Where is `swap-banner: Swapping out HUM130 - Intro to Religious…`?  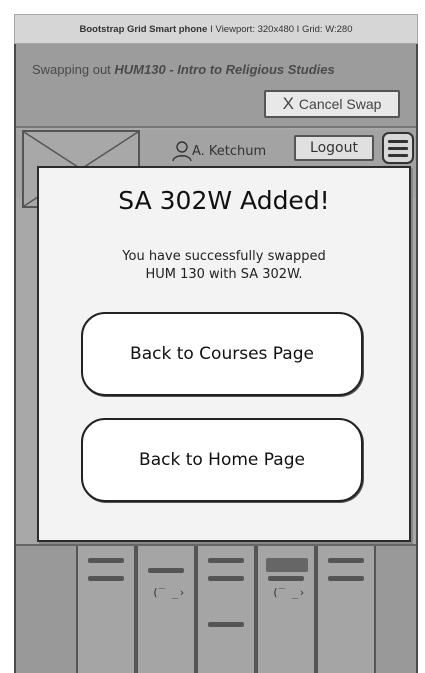
swap-banner: Swapping out HUM130 - Intro to Religious… is located at coordinates (216, 86).